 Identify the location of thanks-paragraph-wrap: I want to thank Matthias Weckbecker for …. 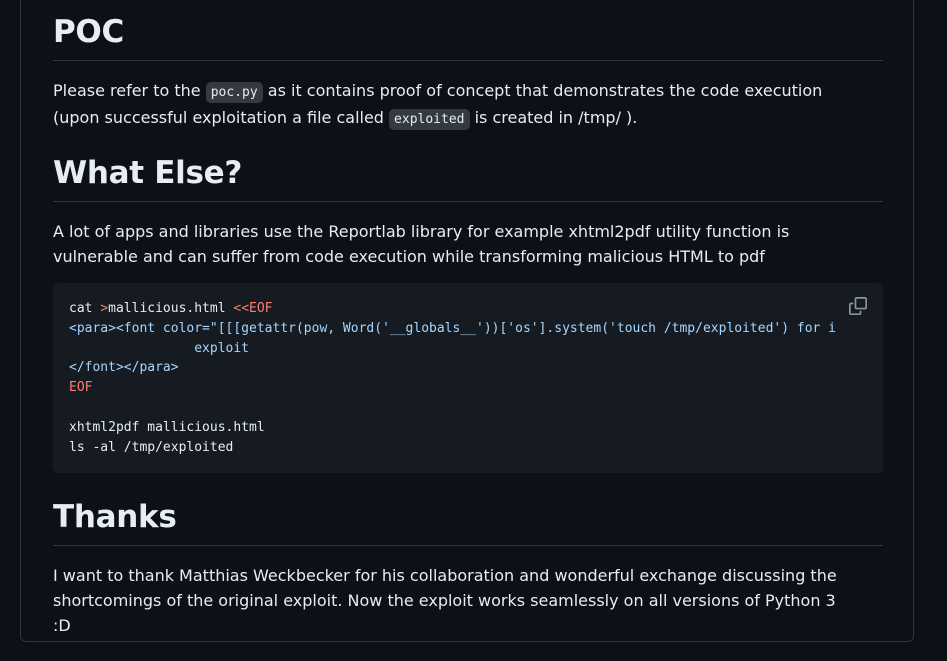
(448, 600).